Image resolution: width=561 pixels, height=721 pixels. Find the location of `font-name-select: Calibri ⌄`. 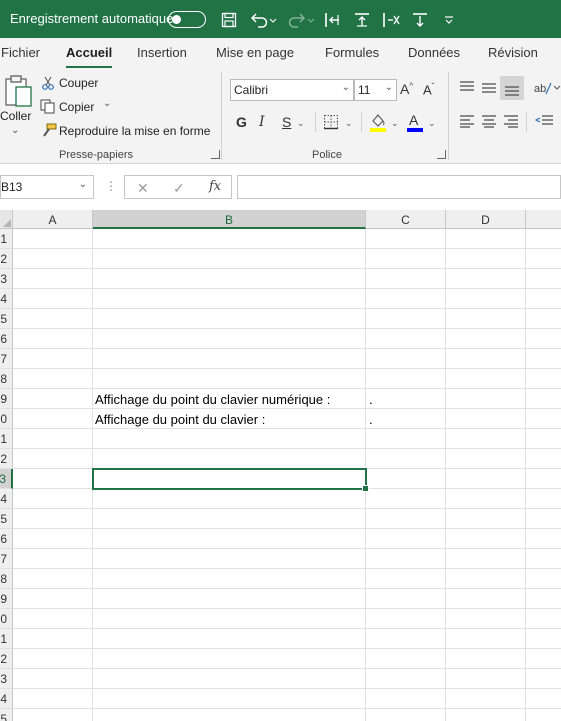

font-name-select: Calibri ⌄ is located at coordinates (292, 90).